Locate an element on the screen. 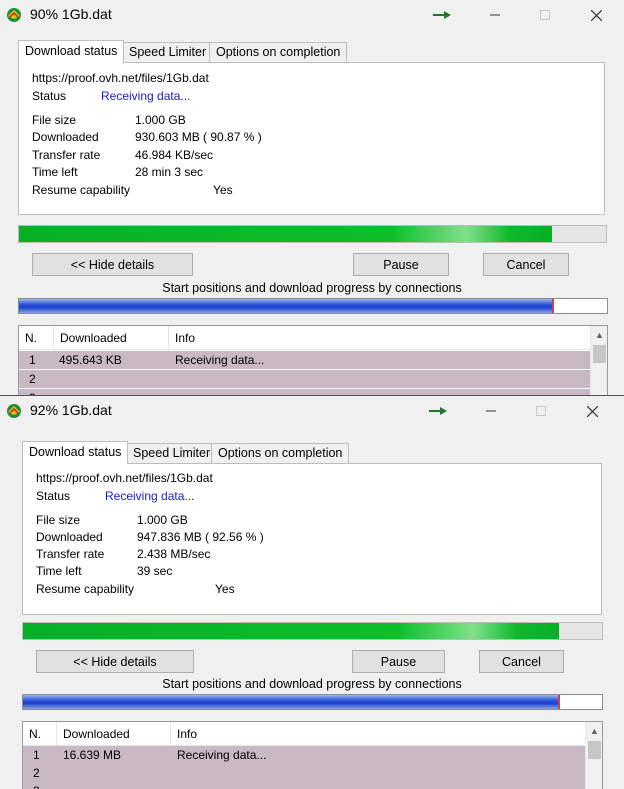 The height and width of the screenshot is (789, 624). window-title: 90% 1Gb.dat is located at coordinates (71, 14).